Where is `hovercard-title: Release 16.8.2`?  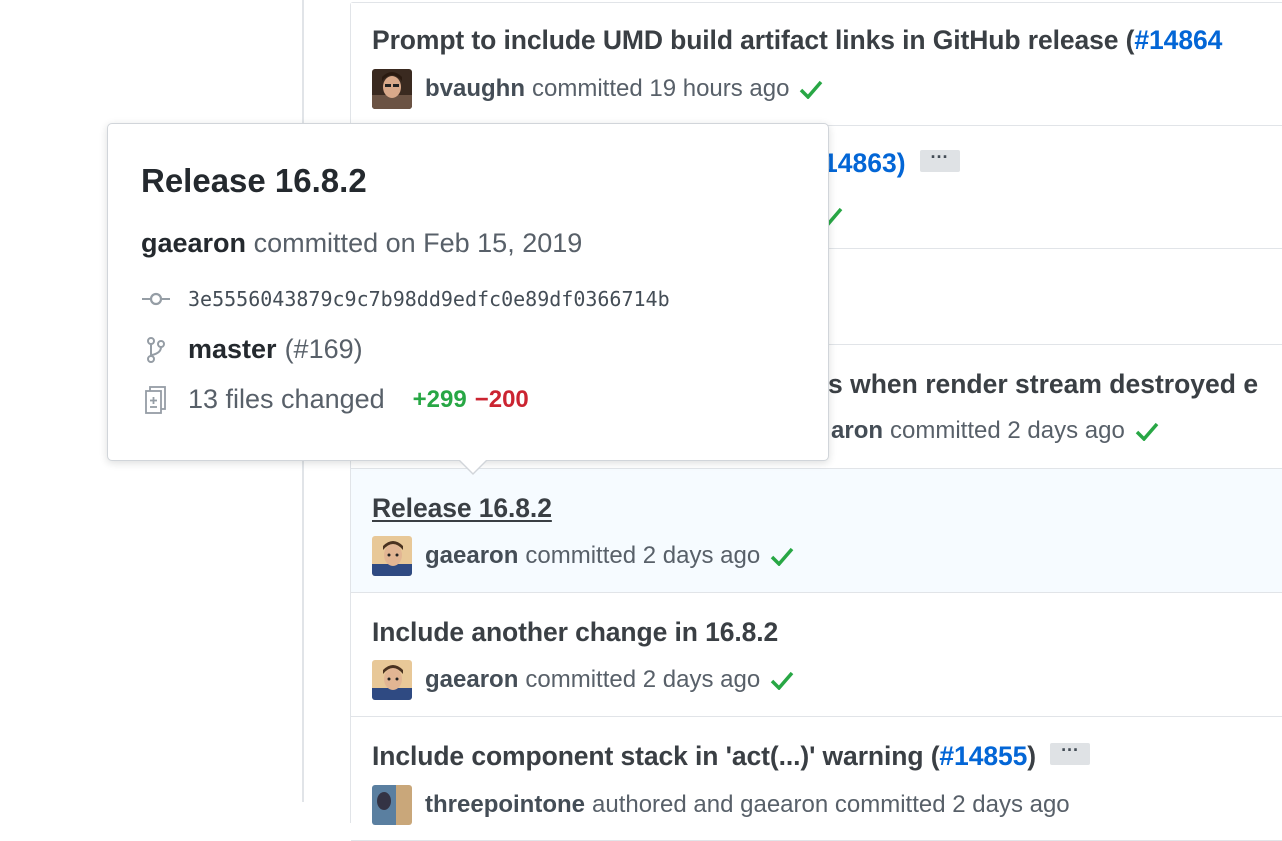 hovercard-title: Release 16.8.2 is located at coordinates (254, 181).